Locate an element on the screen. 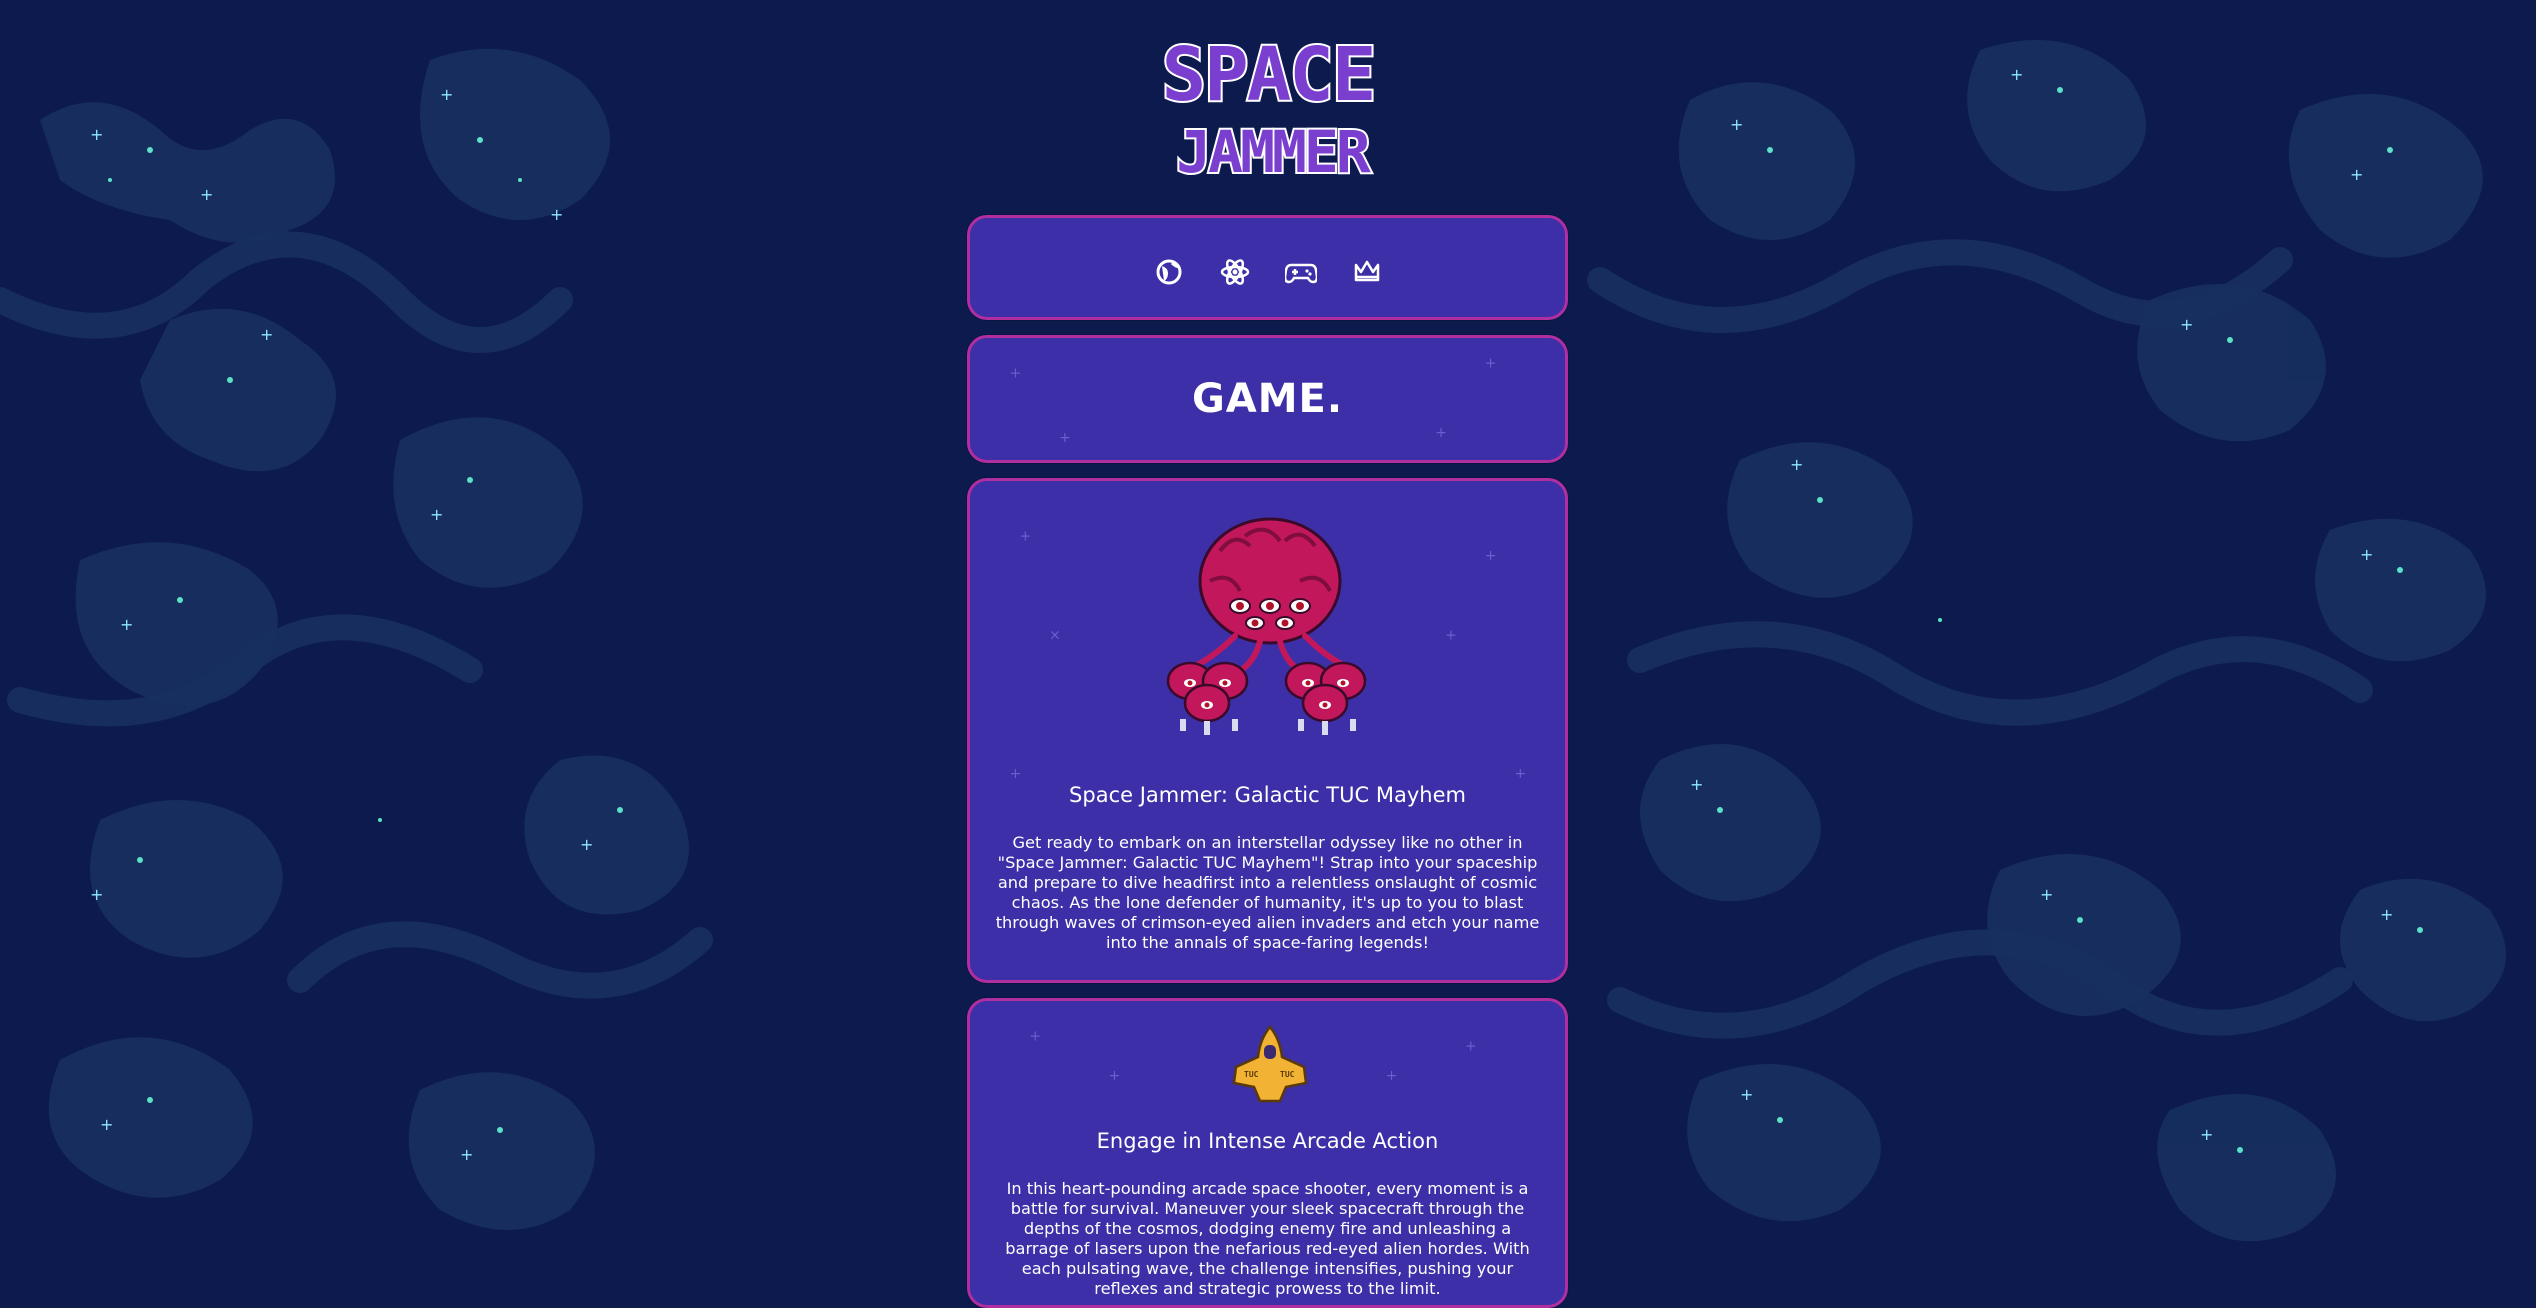 Image resolution: width=2536 pixels, height=1308 pixels. nav-planet-button is located at coordinates (1169, 272).